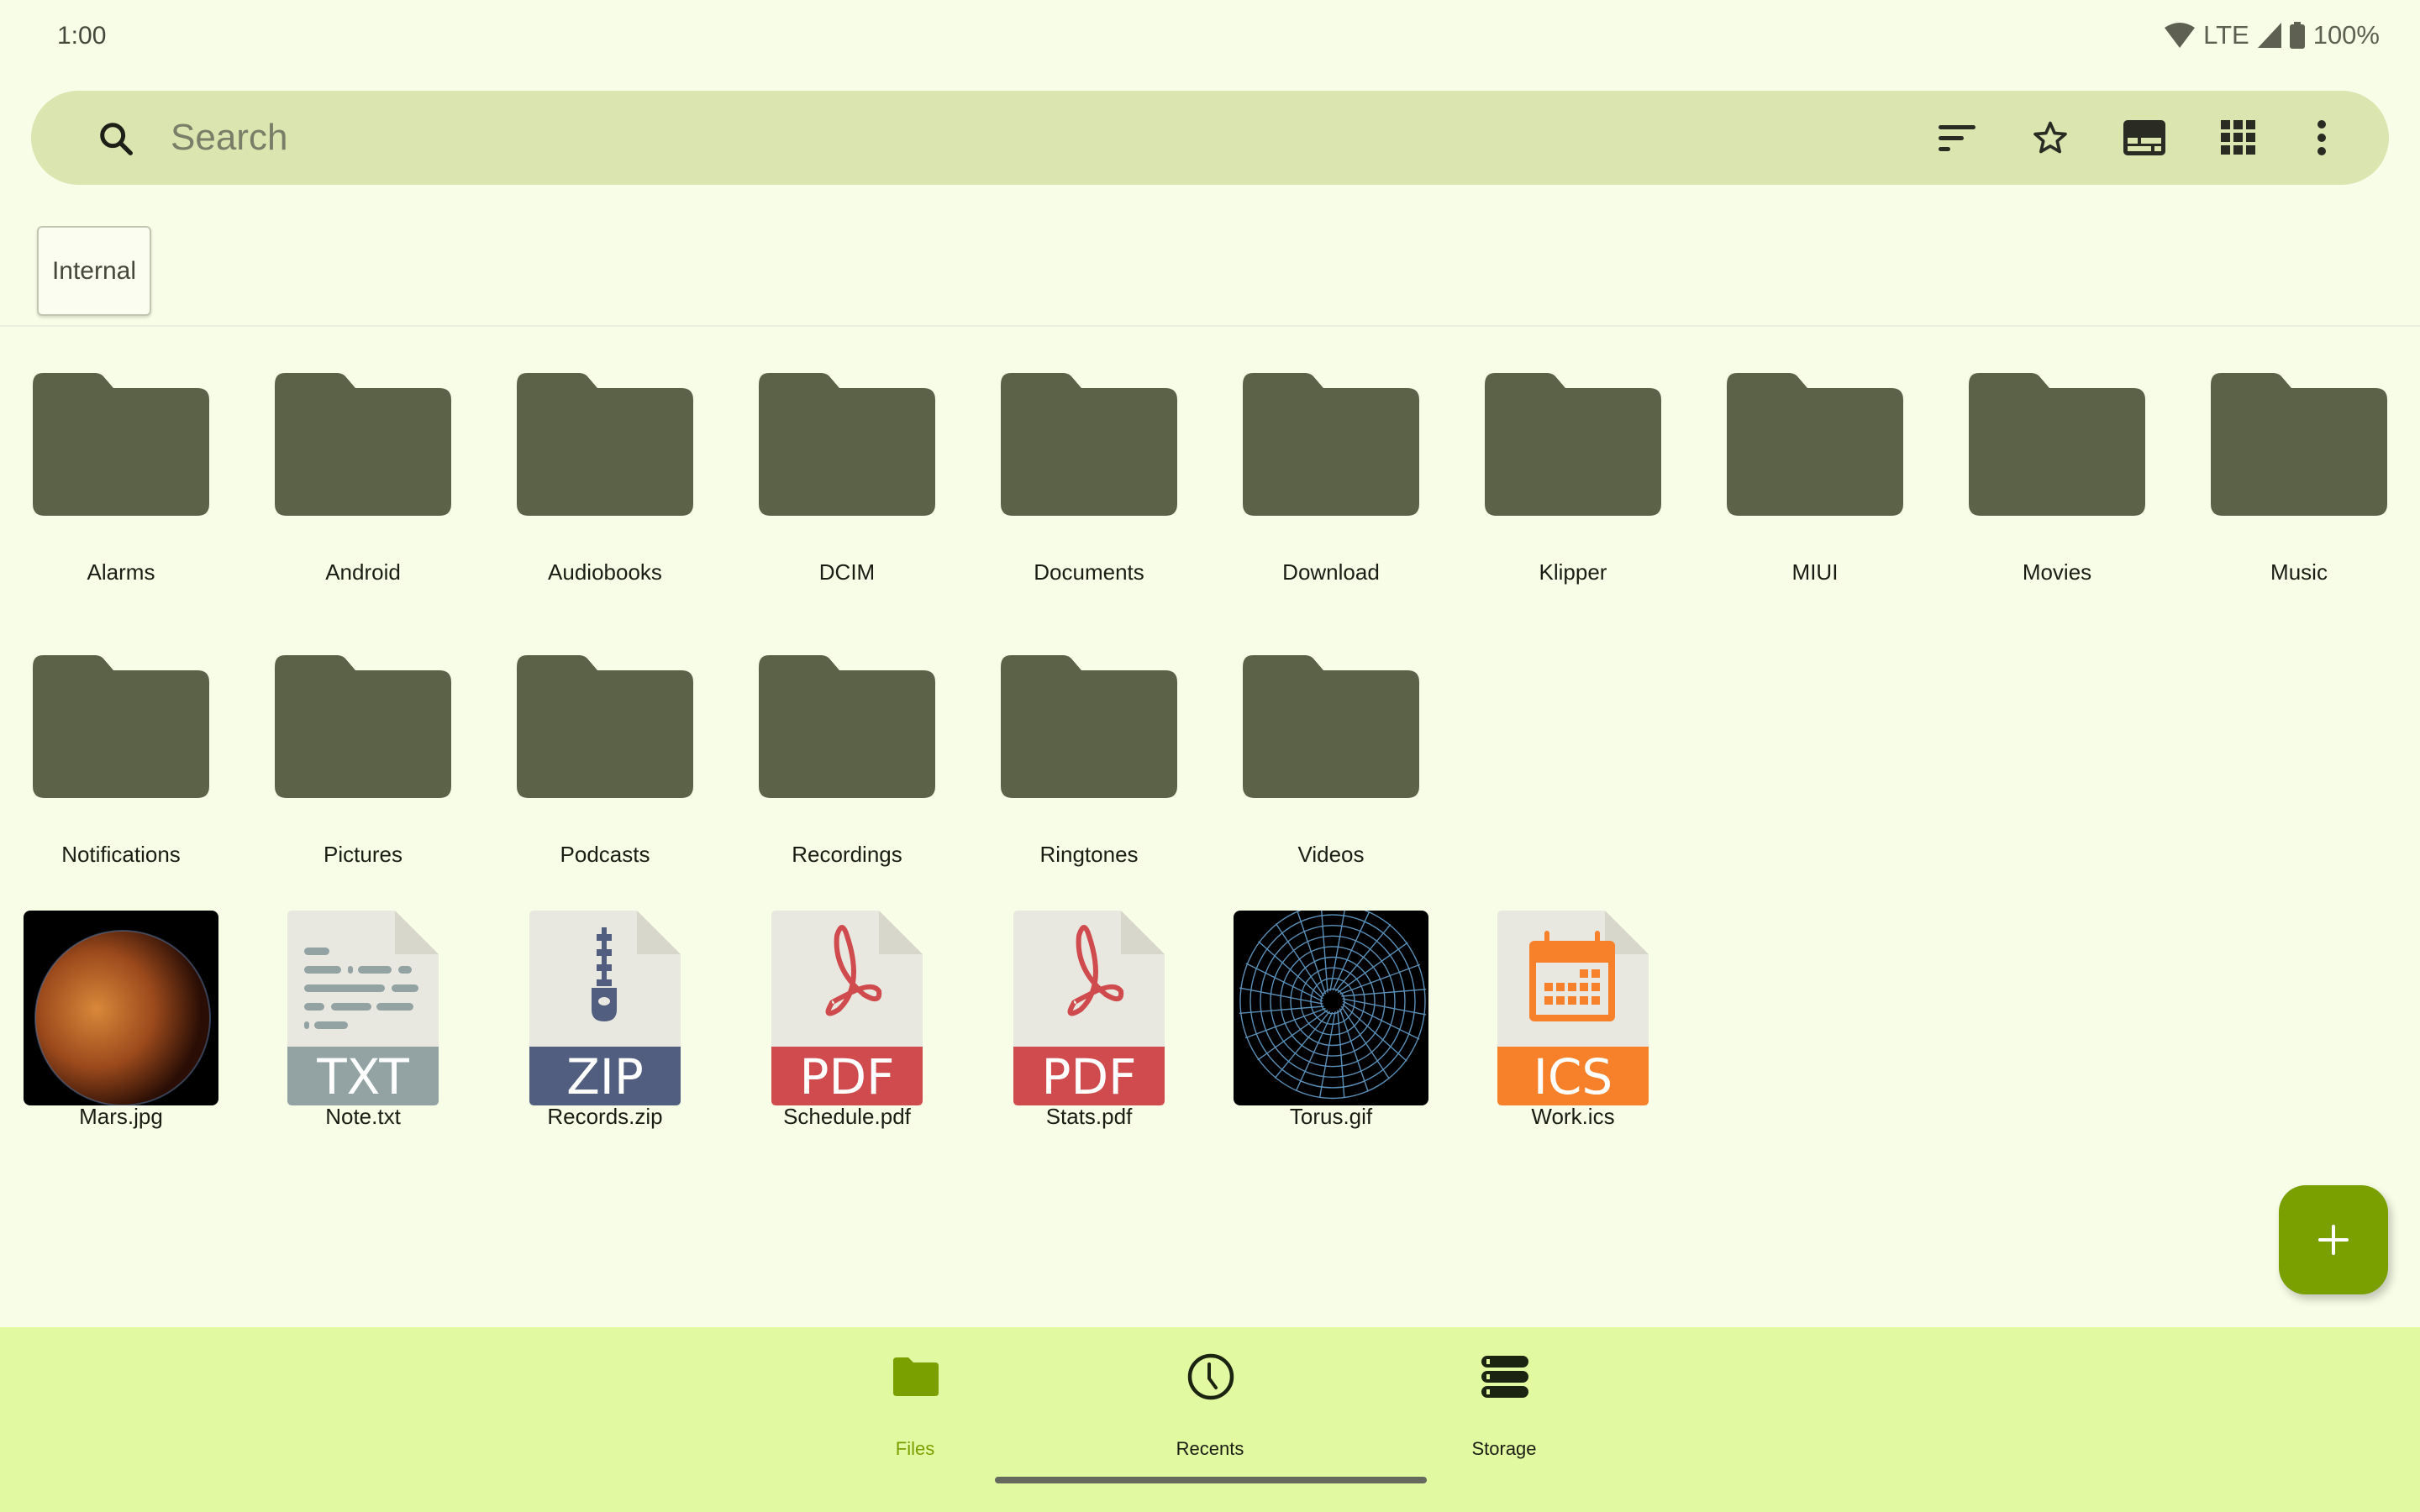  I want to click on file-item: Torus.gif, so click(1331, 1045).